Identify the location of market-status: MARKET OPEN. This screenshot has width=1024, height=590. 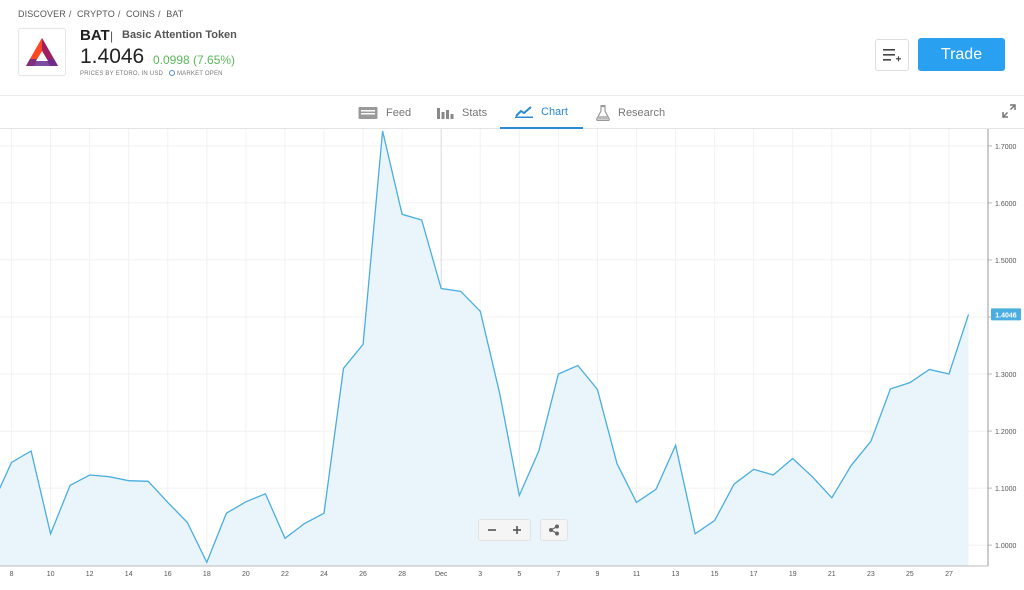
(199, 74).